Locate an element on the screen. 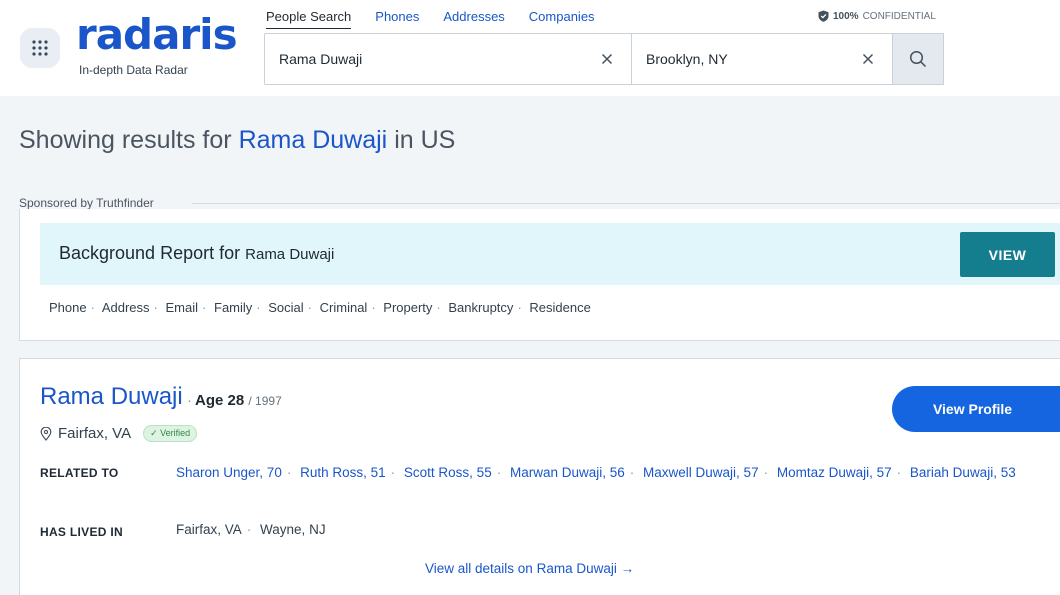 This screenshot has width=1060, height=595. report-title: Background Report is located at coordinates (137, 253).